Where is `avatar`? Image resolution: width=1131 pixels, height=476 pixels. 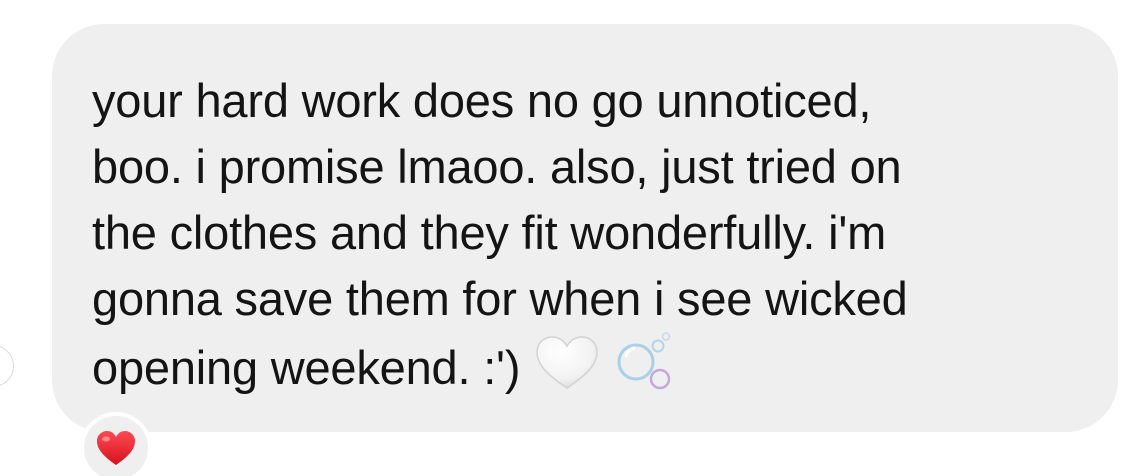 avatar is located at coordinates (7, 366).